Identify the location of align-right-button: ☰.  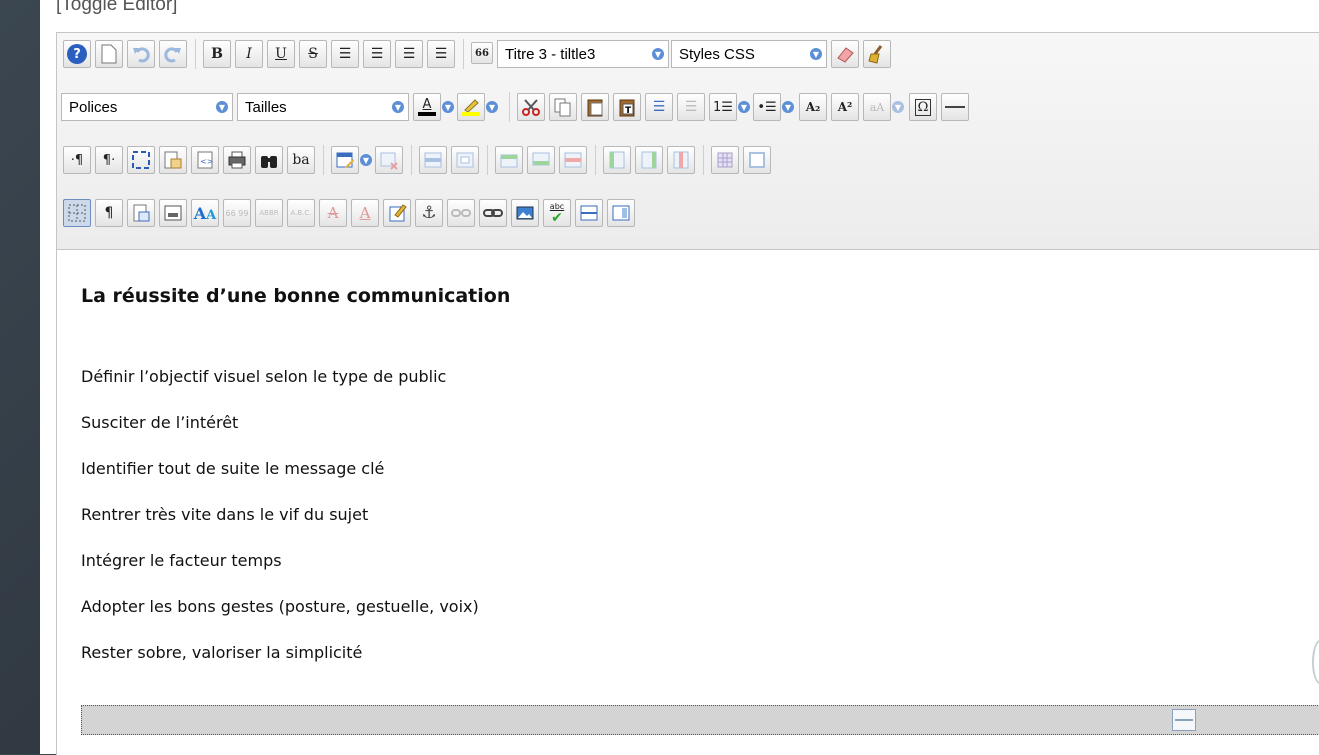
(441, 54).